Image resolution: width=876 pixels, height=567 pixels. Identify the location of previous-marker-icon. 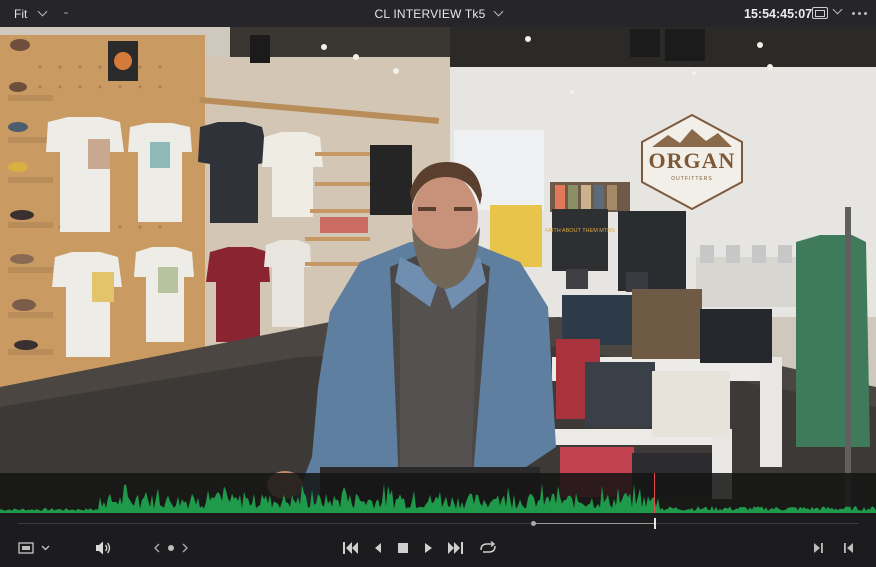
(157, 548).